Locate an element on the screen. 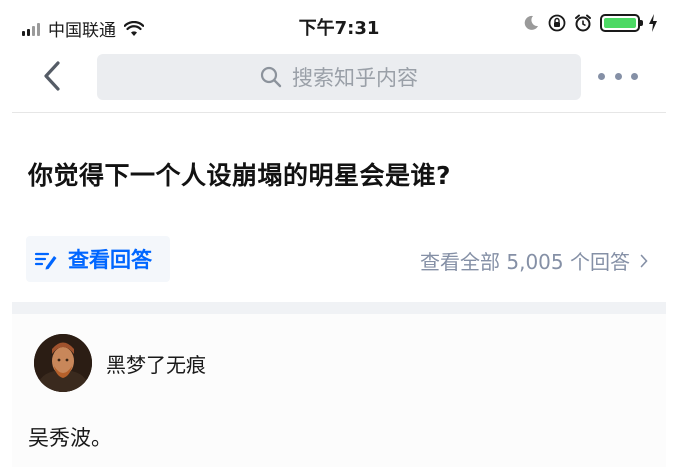 The height and width of the screenshot is (467, 678). all-answers-label: 查看全部 5,005 个回答 is located at coordinates (525, 262).